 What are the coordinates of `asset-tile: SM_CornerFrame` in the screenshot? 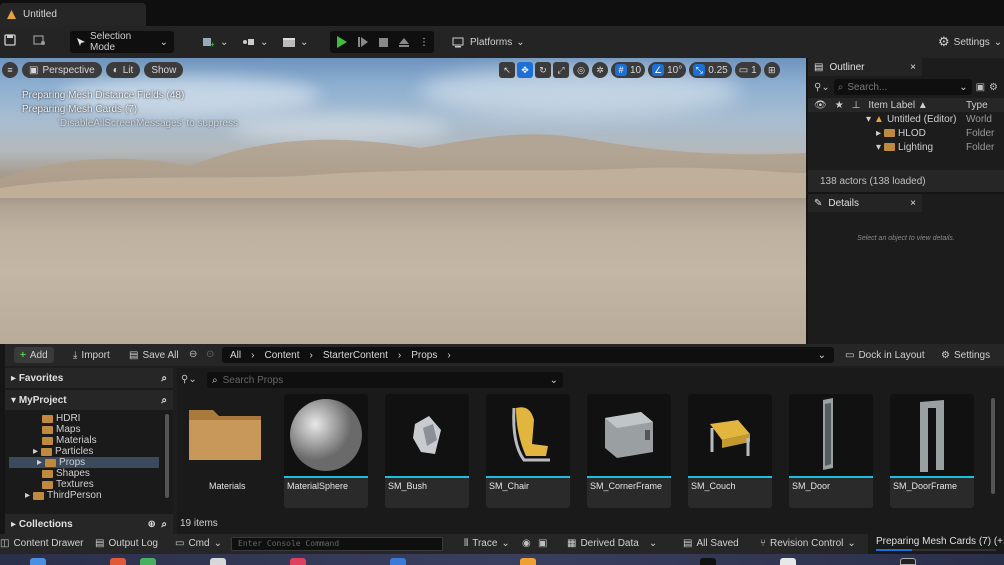 It's located at (629, 451).